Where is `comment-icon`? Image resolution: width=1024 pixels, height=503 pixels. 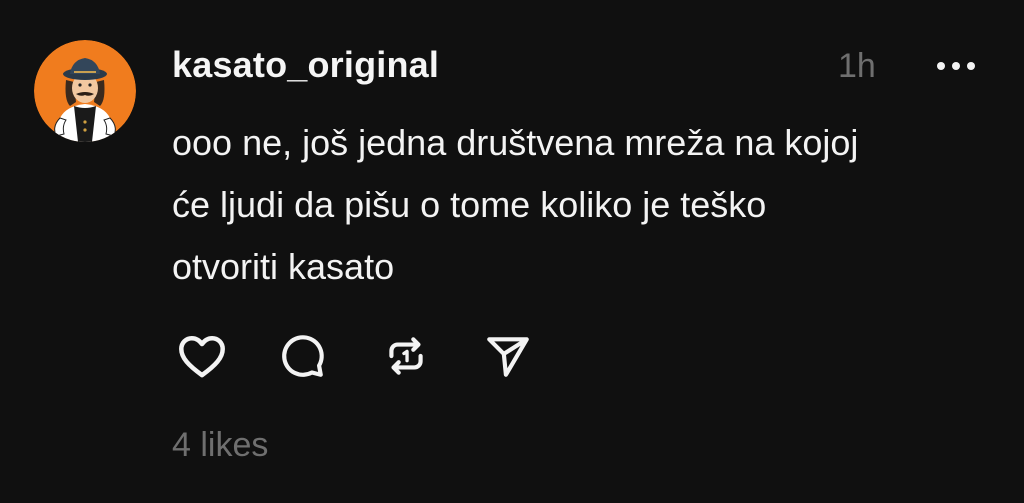 comment-icon is located at coordinates (303, 356).